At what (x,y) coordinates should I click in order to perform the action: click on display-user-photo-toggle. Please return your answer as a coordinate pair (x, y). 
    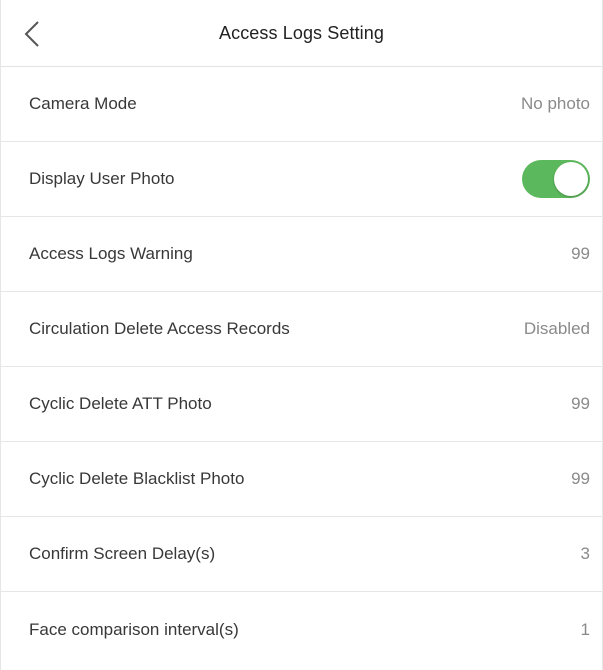
    Looking at the image, I should click on (556, 179).